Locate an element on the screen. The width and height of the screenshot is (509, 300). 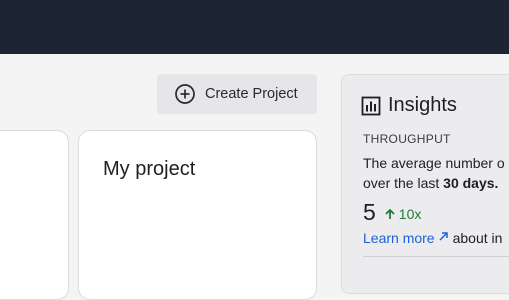
throughput-label: THROUGHPUT is located at coordinates (407, 139).